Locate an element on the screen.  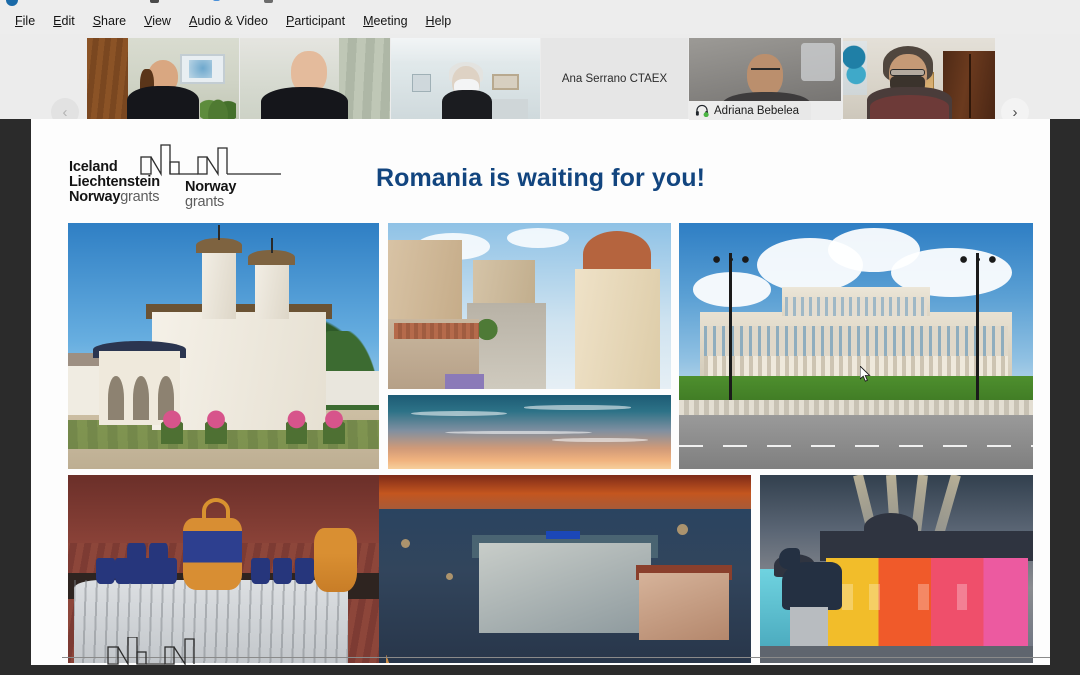
menu-item-participant: Participant is located at coordinates (315, 21).